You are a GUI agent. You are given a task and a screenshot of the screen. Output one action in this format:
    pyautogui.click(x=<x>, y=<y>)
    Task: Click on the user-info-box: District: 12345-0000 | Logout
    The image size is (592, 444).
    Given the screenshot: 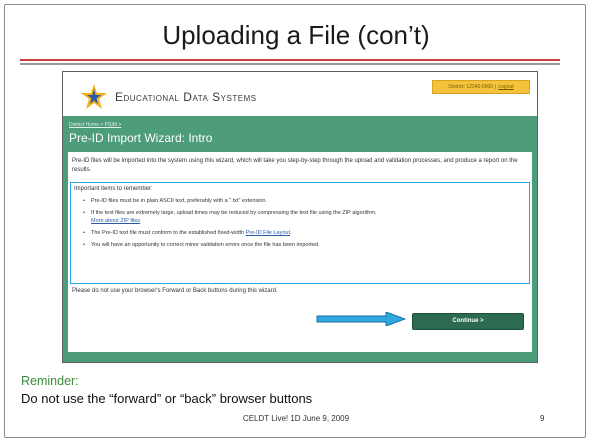 What is the action you would take?
    pyautogui.click(x=481, y=87)
    